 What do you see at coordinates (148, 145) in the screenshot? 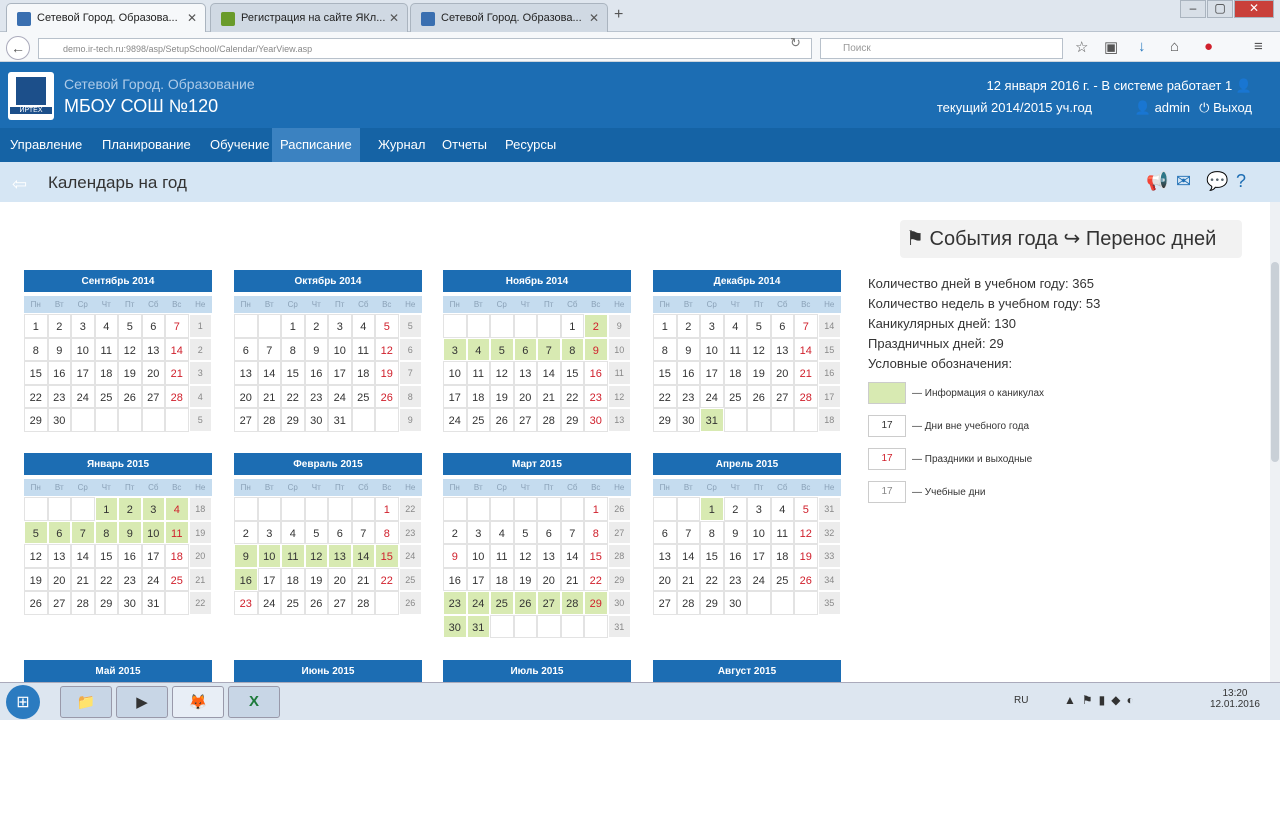
I see `menu-item: Планирование` at bounding box center [148, 145].